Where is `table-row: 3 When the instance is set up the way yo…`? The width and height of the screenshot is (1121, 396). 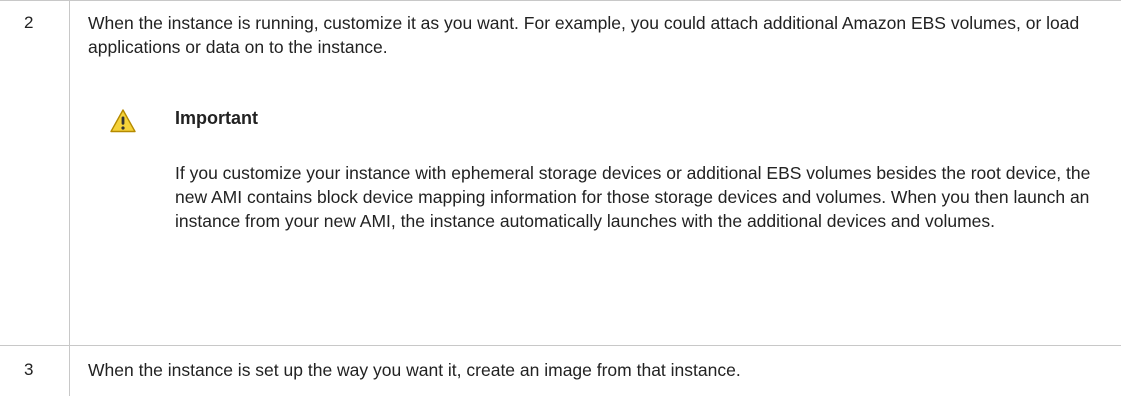 table-row: 3 When the instance is set up the way yo… is located at coordinates (560, 370).